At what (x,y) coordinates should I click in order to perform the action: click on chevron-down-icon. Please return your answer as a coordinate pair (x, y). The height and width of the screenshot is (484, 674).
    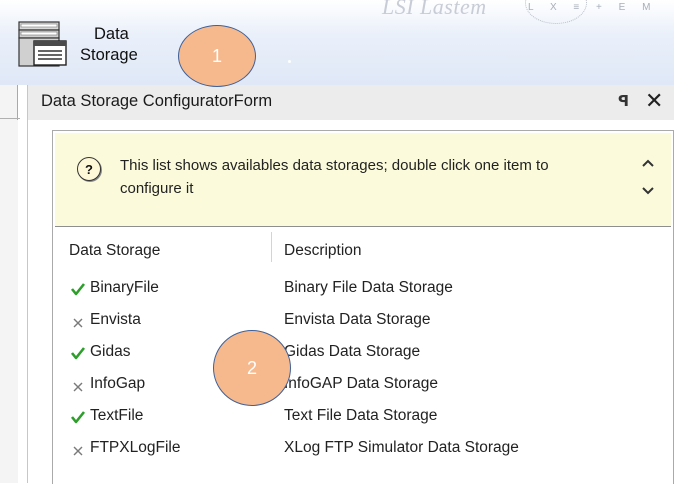
    Looking at the image, I should click on (648, 191).